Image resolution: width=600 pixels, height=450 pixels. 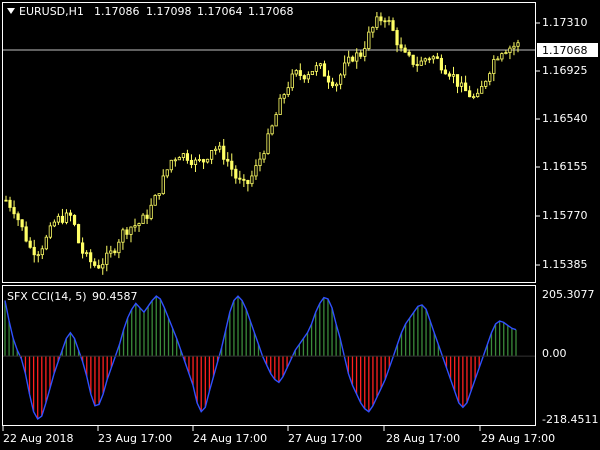 I want to click on ohlc-close: 1.17068, so click(x=271, y=11).